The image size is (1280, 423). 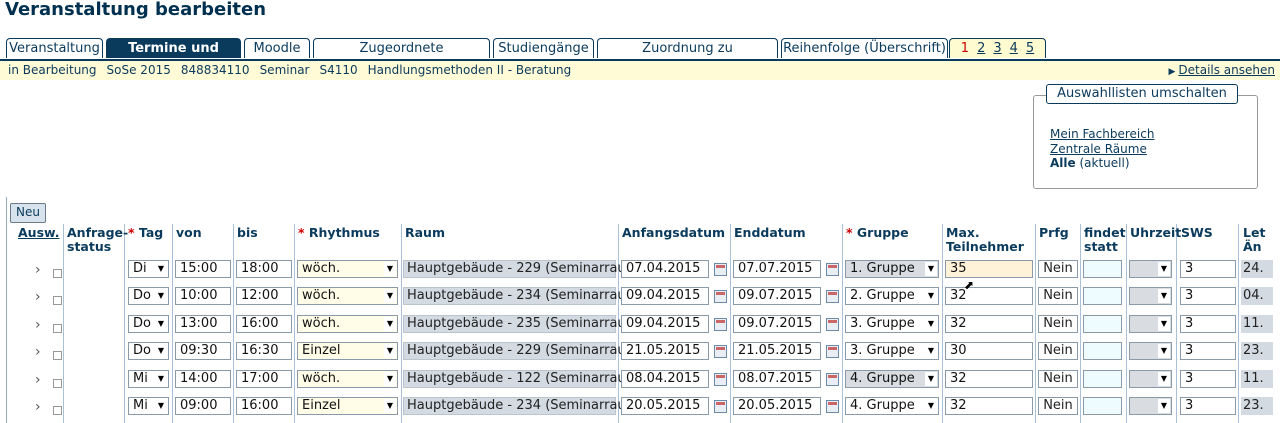 I want to click on tag-select: Di ▼, so click(x=148, y=269).